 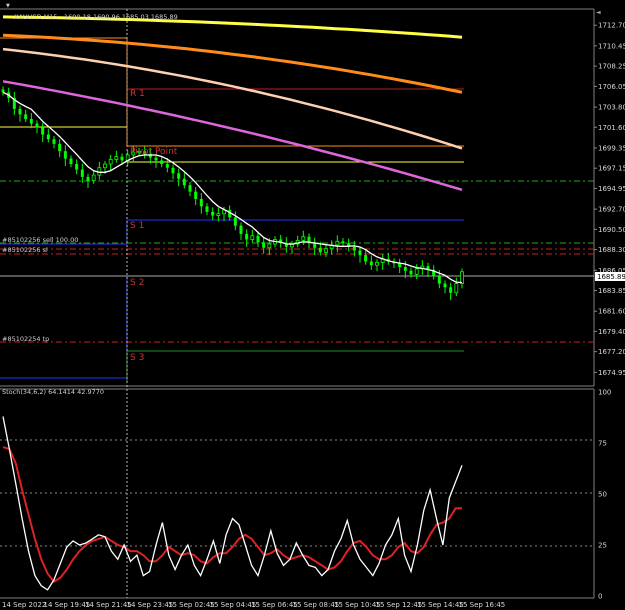 I want to click on time-tick-label: 15 Sep 10:45, so click(x=357, y=605).